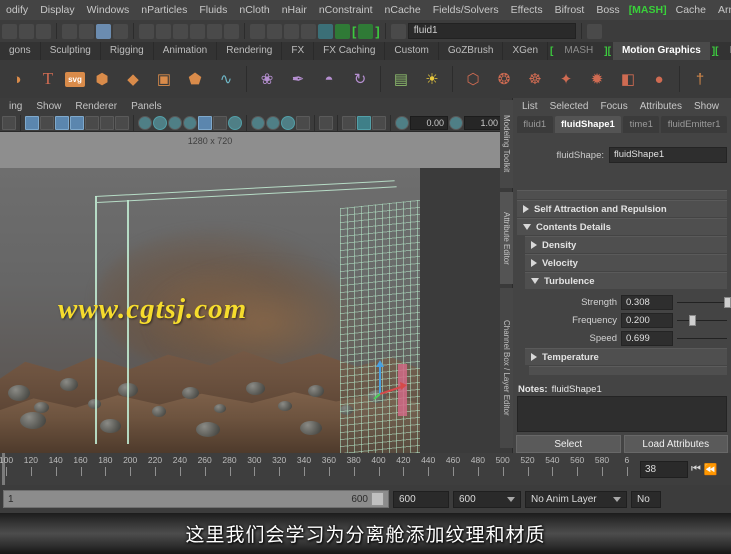  I want to click on menu-item-cache: Cache, so click(691, 10).